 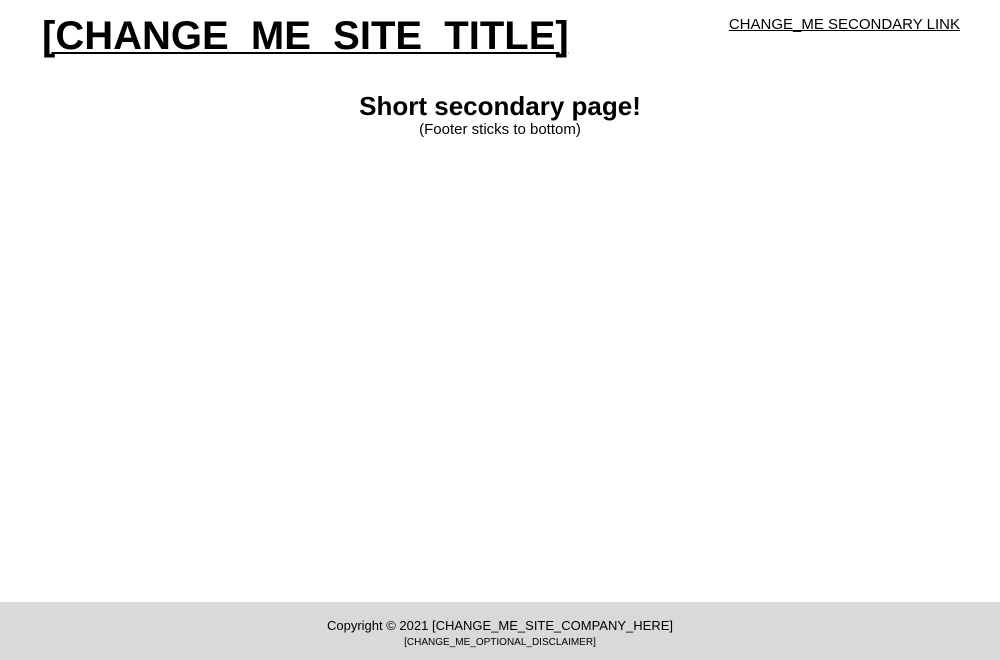 I want to click on secondary-nav-link: CHANGE_ME SECONDARY LINK, so click(x=844, y=25).